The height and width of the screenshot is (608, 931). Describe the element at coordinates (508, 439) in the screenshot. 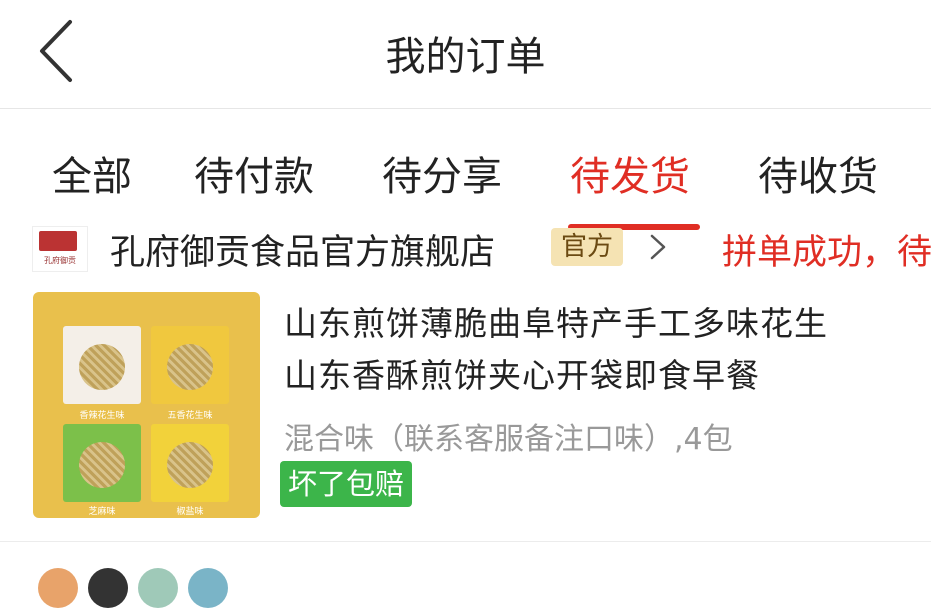

I see `product-spec: 混合味（联系客服备注口味）,4包` at that location.